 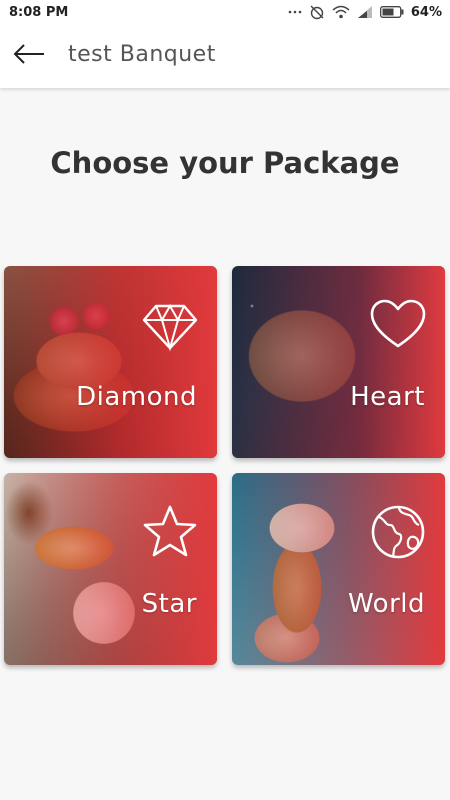 I want to click on battery-icon, so click(x=391, y=12).